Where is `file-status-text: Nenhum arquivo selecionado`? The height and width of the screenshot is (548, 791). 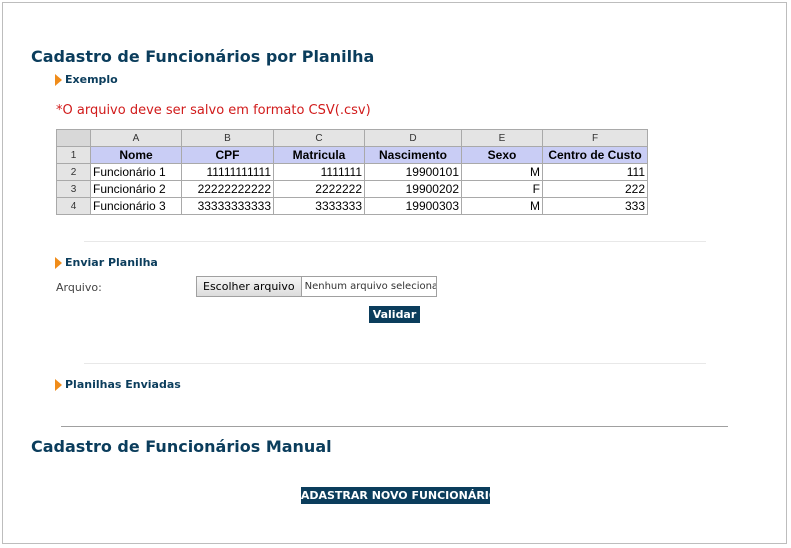
file-status-text: Nenhum arquivo selecionado is located at coordinates (370, 286).